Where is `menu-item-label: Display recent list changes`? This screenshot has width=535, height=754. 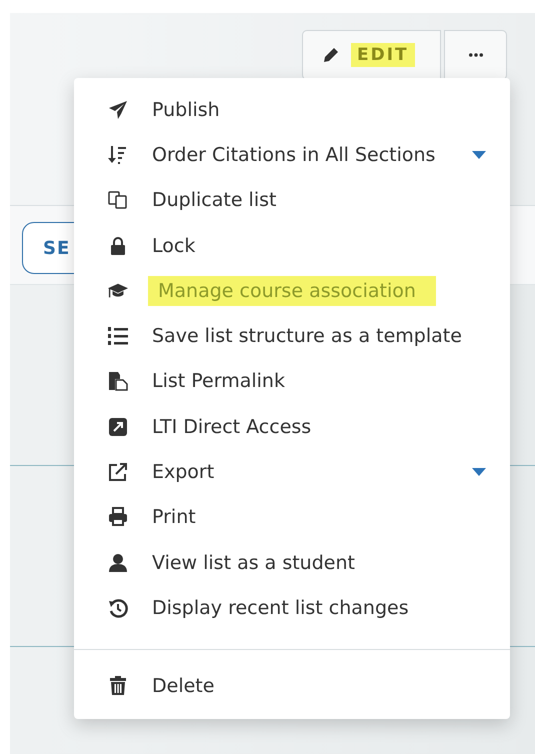 menu-item-label: Display recent list changes is located at coordinates (280, 608).